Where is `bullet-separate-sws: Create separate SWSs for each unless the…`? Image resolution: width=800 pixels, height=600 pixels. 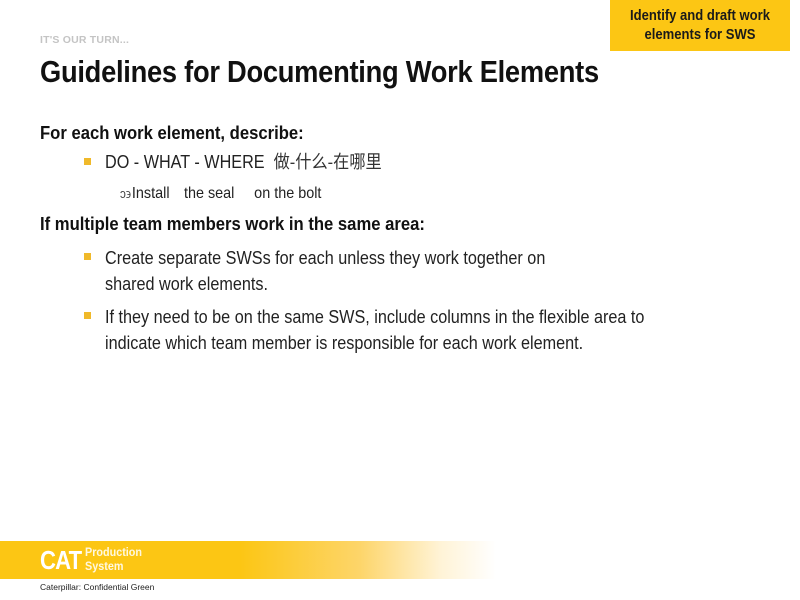 bullet-separate-sws: Create separate SWSs for each unless the… is located at coordinates (325, 271).